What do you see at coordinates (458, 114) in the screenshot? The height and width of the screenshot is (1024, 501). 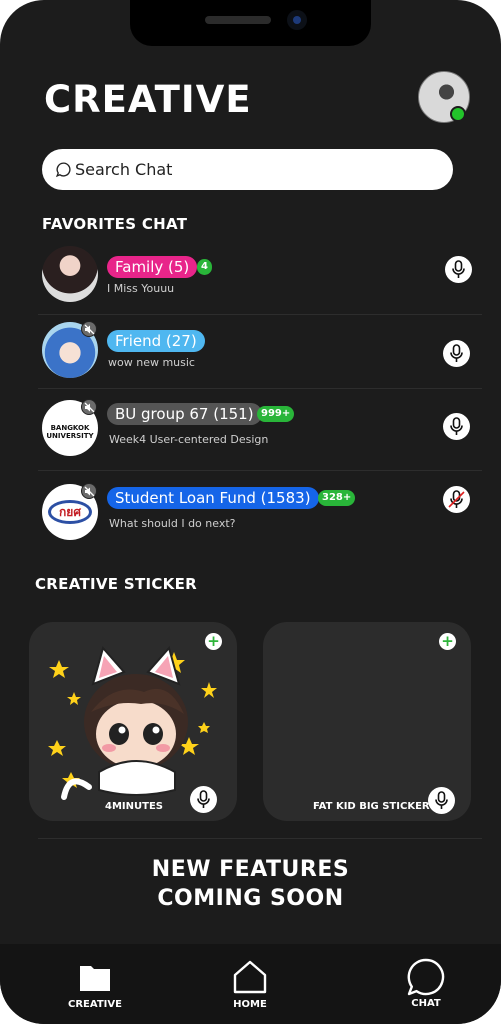 I see `online-status-dot` at bounding box center [458, 114].